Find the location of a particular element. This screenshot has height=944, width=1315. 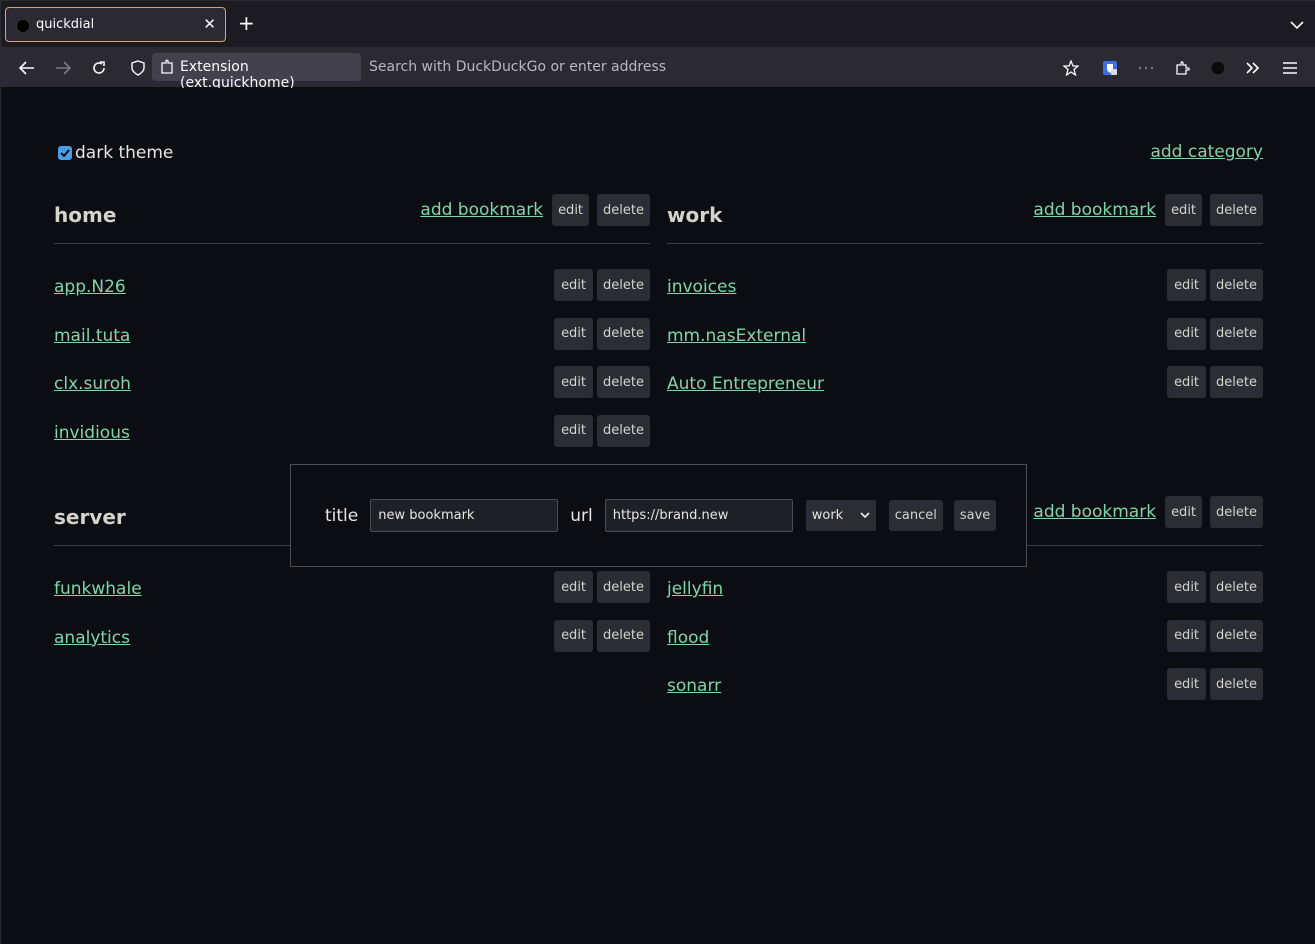

new-tab-icon: + is located at coordinates (246, 23).